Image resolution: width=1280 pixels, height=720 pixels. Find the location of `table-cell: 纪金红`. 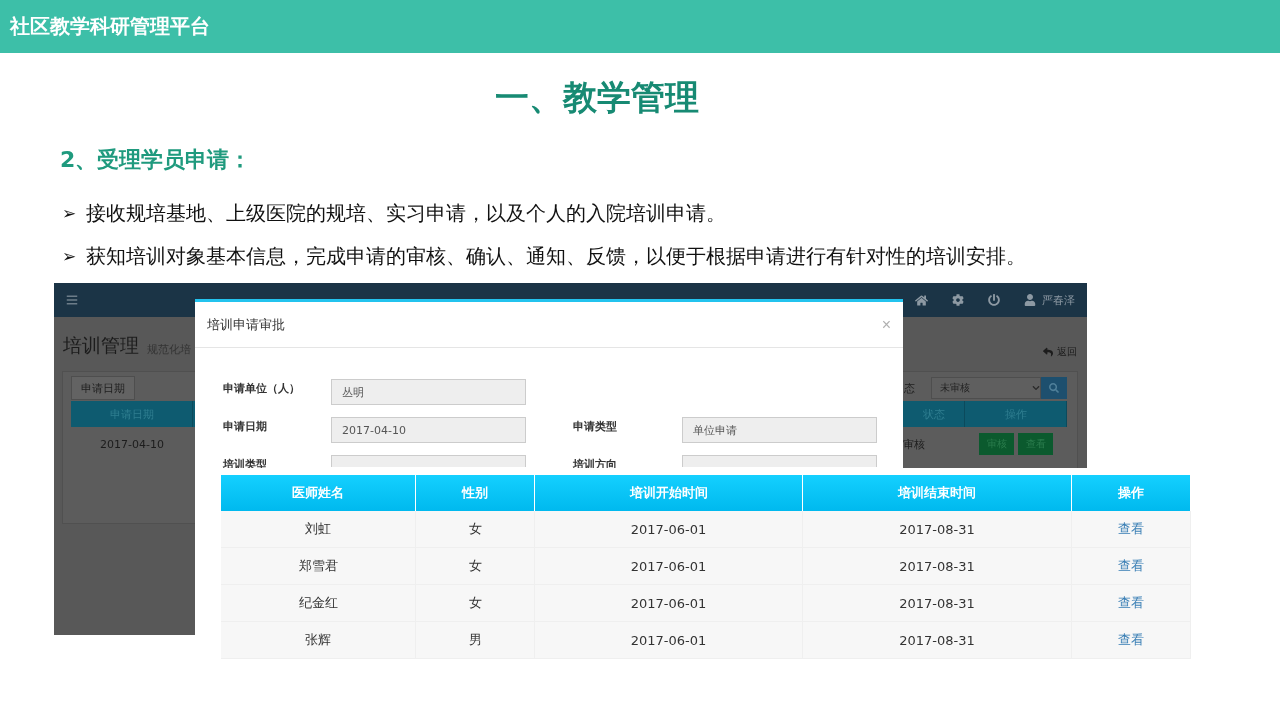

table-cell: 纪金红 is located at coordinates (318, 603).